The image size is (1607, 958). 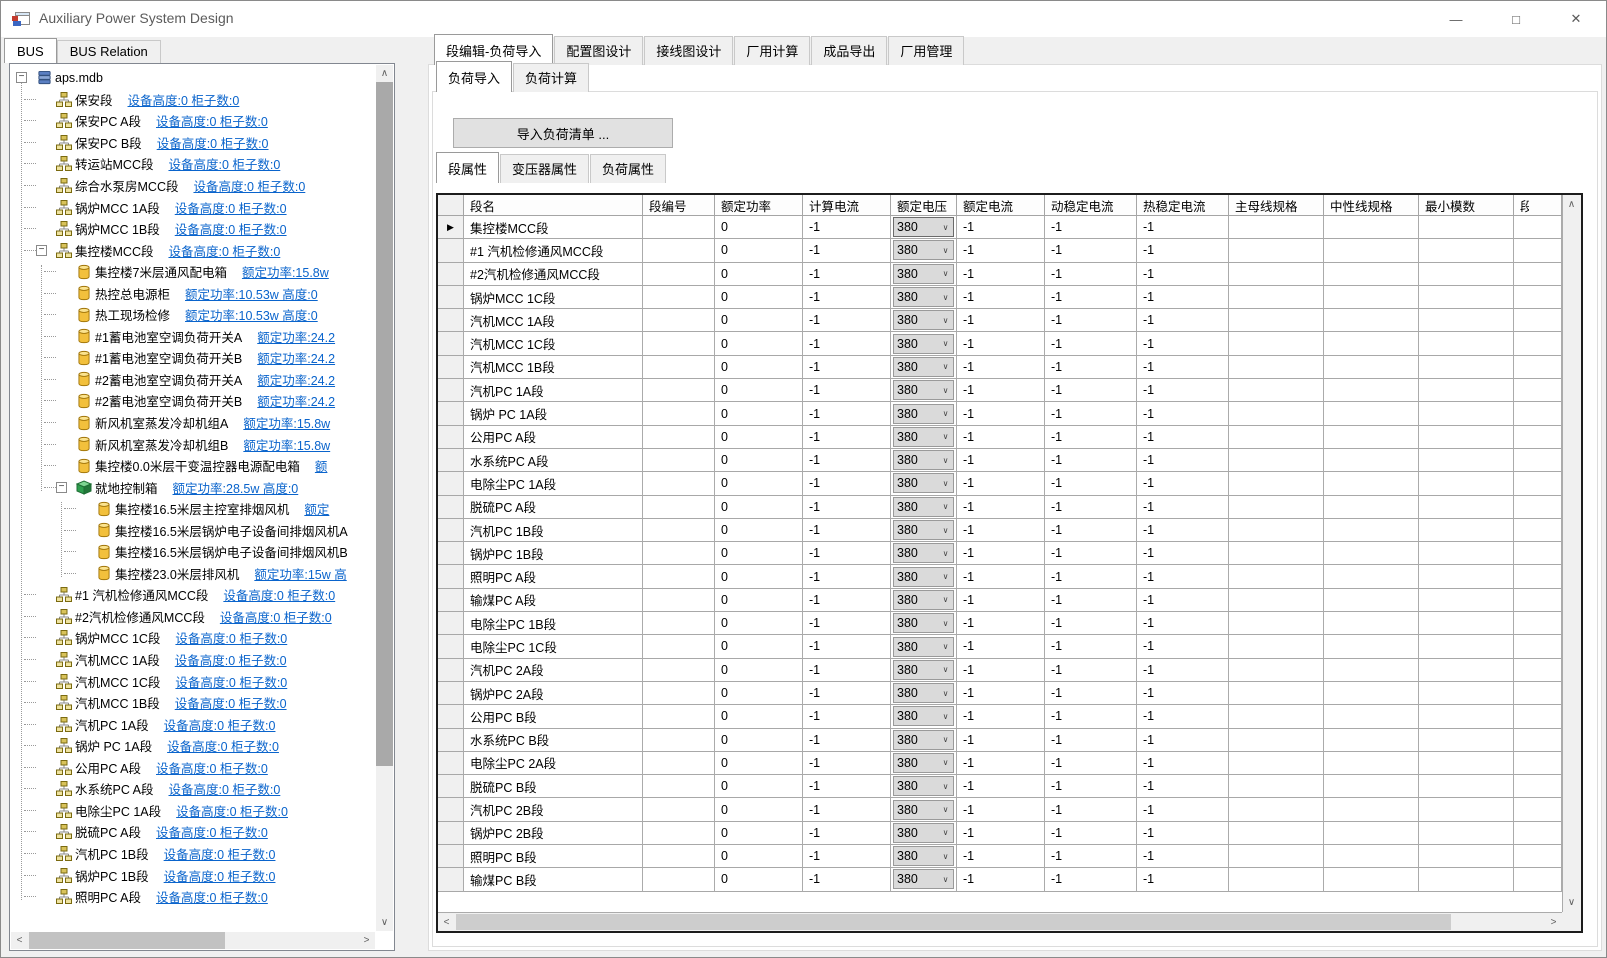 What do you see at coordinates (553, 833) in the screenshot?
I see `cell-segment-name: 锅炉PC 2B段` at bounding box center [553, 833].